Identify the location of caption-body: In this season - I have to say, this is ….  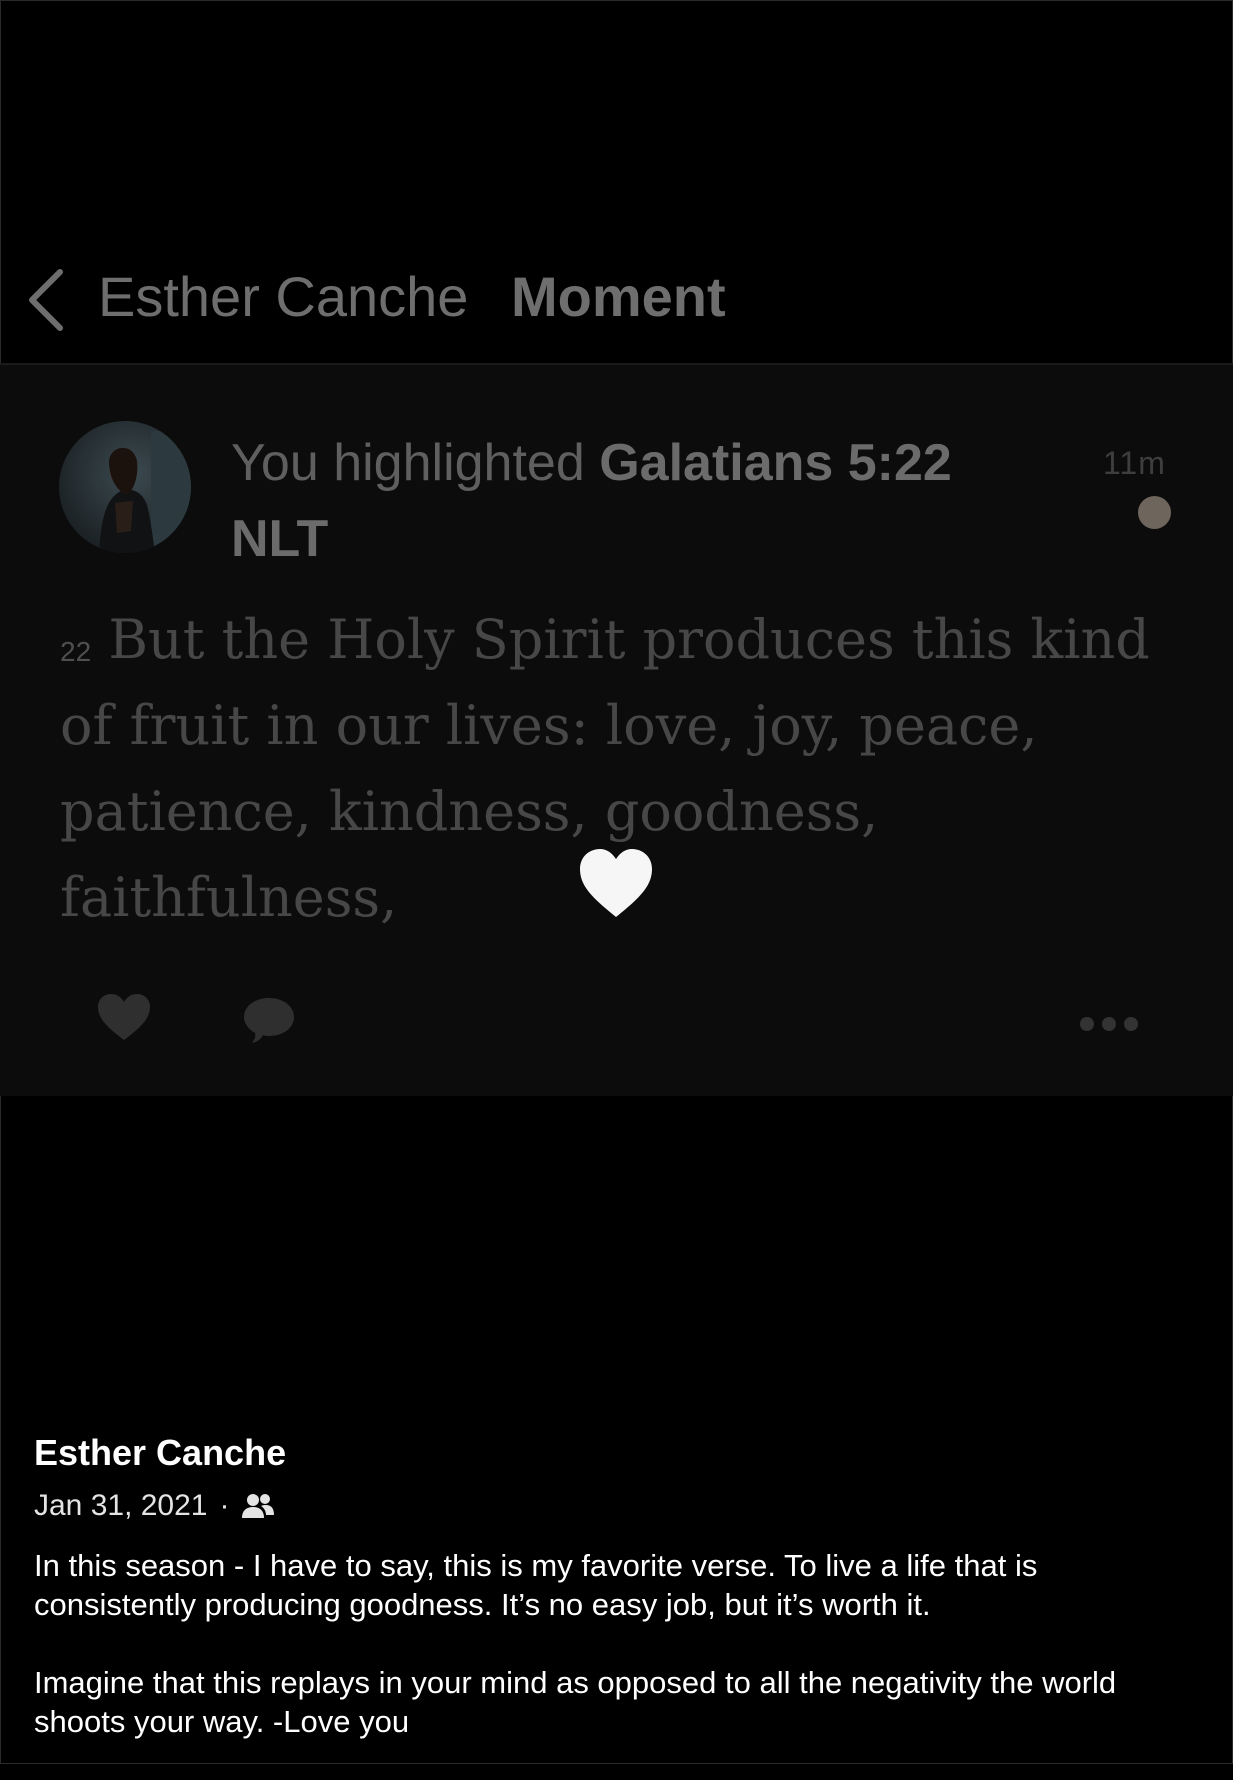
(619, 1643).